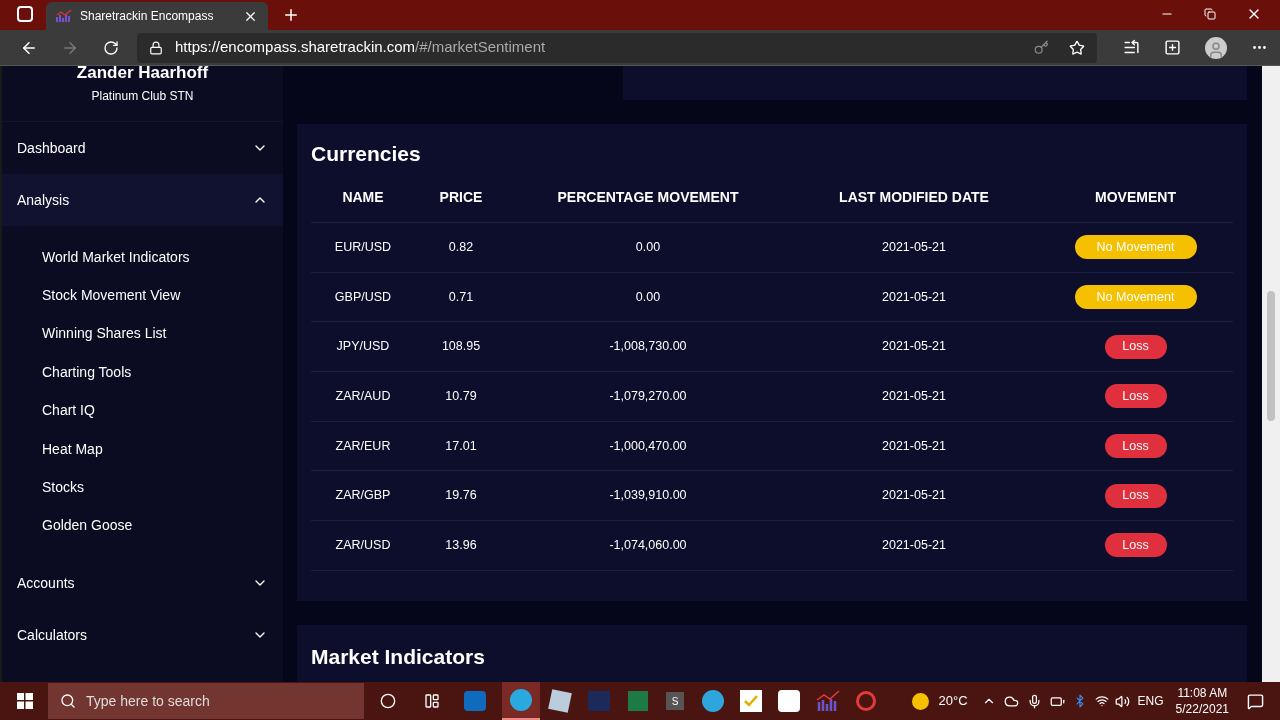  What do you see at coordinates (142, 295) in the screenshot?
I see `sidebar-link: Stock Movement View` at bounding box center [142, 295].